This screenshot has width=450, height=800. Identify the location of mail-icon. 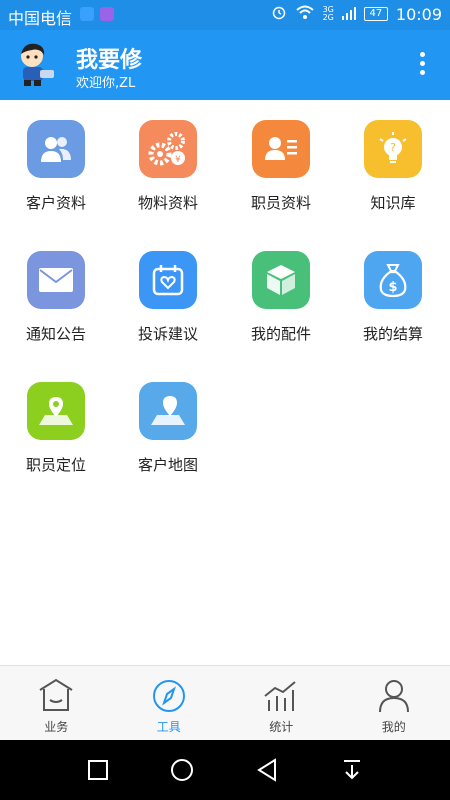
(56, 280).